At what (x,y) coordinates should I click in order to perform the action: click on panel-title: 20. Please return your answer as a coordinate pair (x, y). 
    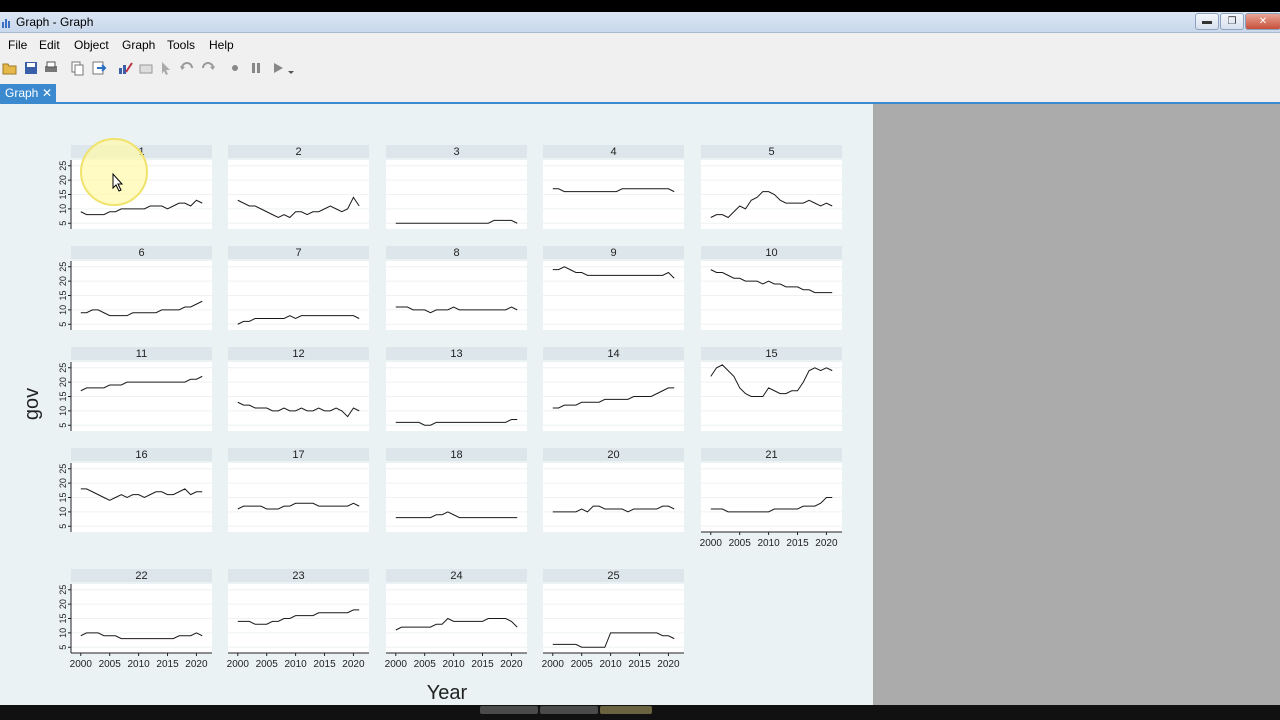
    Looking at the image, I should click on (613, 455).